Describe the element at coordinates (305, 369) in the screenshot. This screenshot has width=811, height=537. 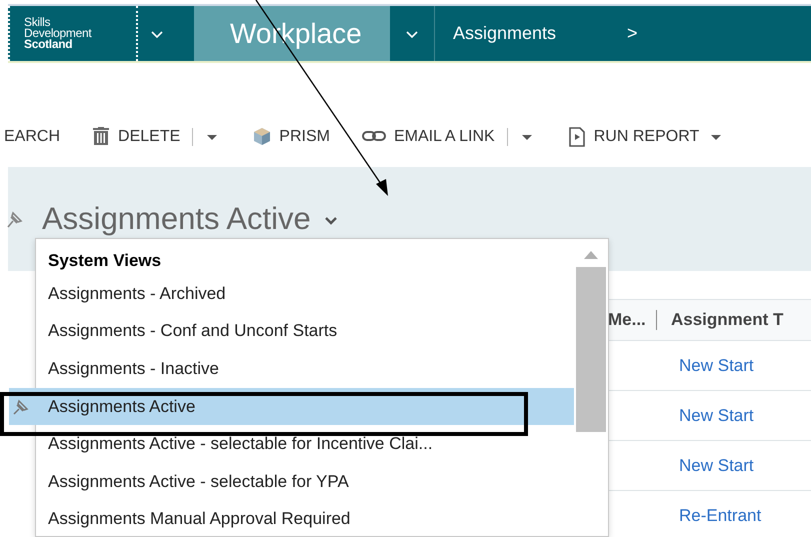
I see `menu-item: Assignments - Inactive` at that location.